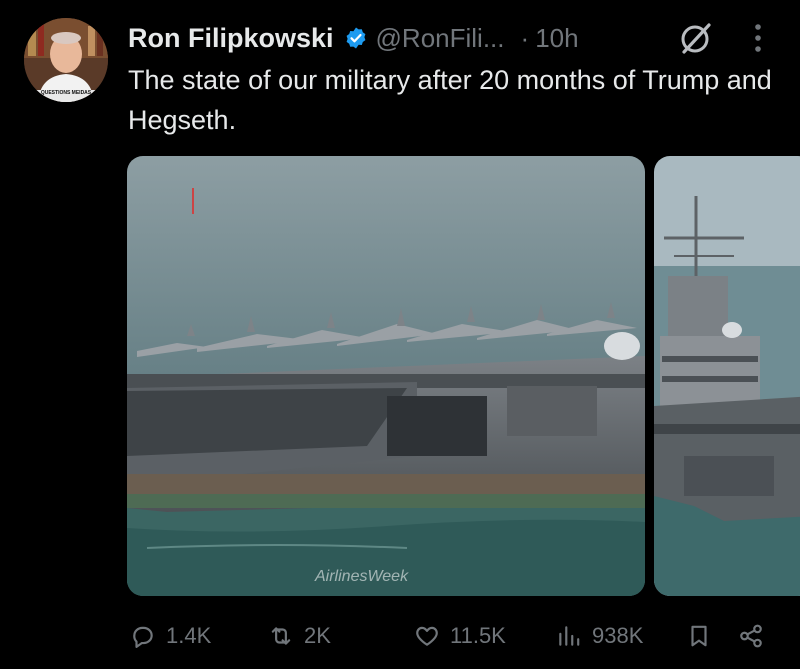 The width and height of the screenshot is (800, 669). I want to click on views-icon, so click(569, 636).